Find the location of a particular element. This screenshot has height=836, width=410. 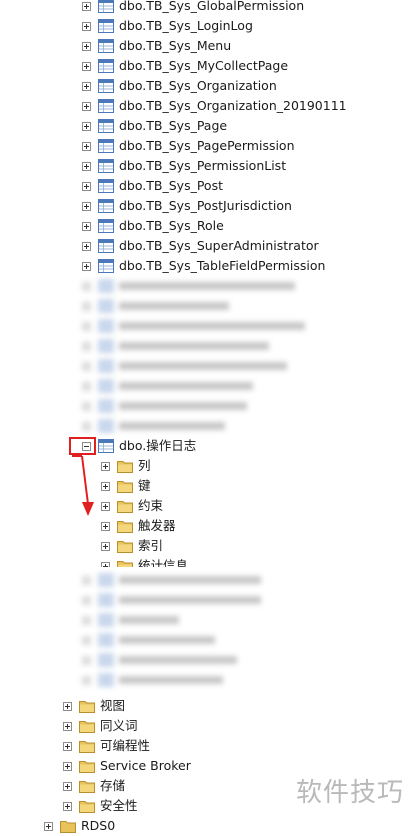

folder-label: 键 is located at coordinates (144, 486).